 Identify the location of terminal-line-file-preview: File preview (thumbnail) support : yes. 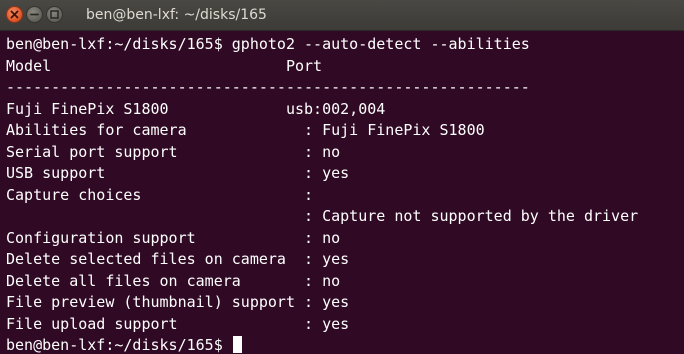
(178, 302).